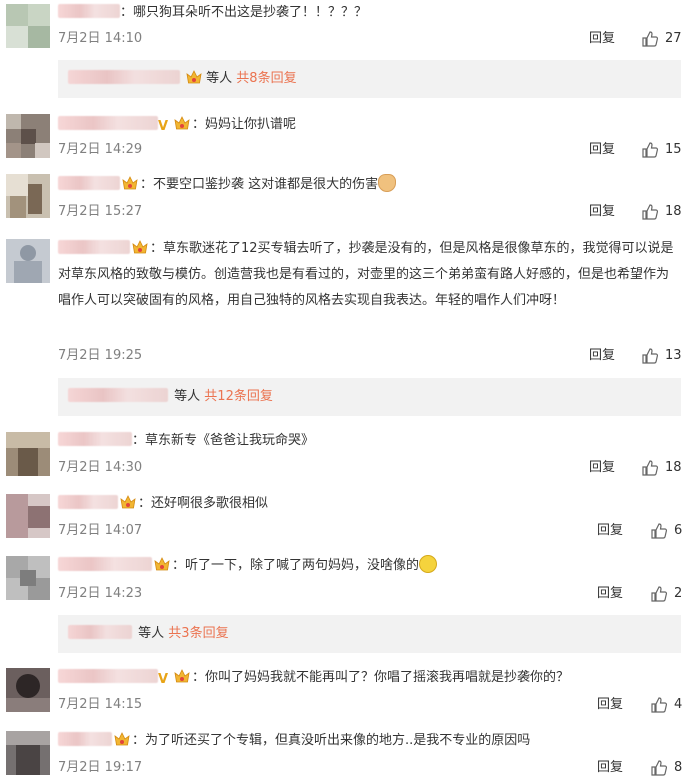 The image size is (689, 783). What do you see at coordinates (678, 767) in the screenshot?
I see `like-count: 8` at bounding box center [678, 767].